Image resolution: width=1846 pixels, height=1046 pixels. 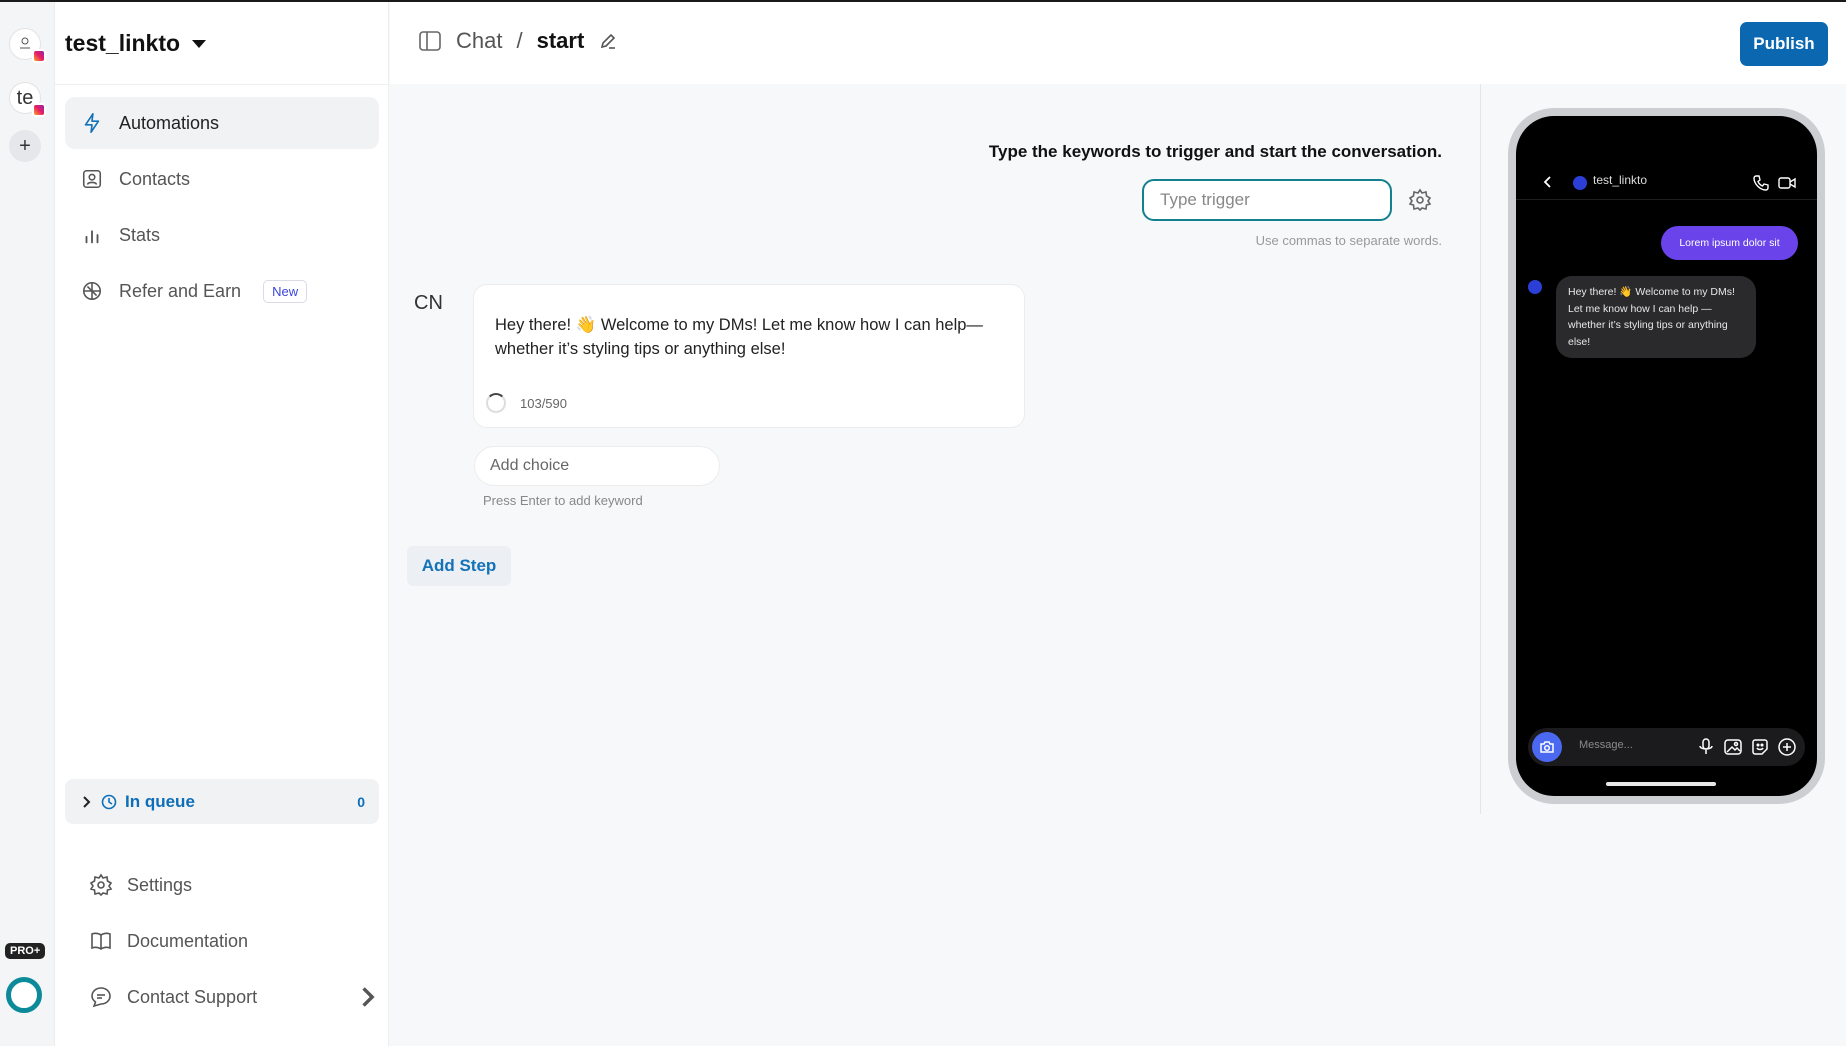 I want to click on camera-icon, so click(x=1547, y=747).